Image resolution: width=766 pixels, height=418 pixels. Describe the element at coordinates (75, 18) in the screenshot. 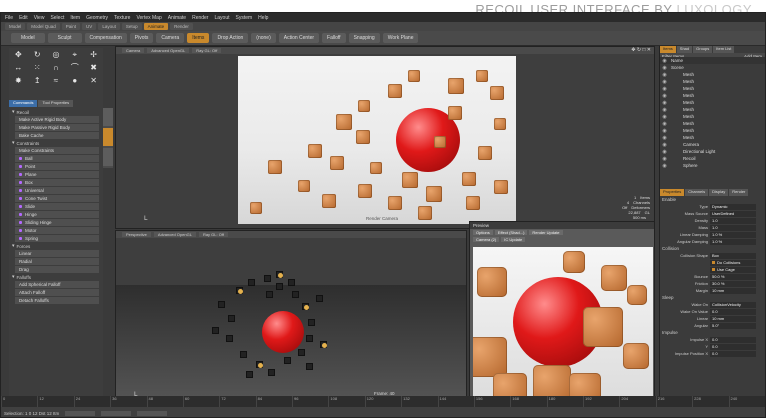

I see `menu-item: Item` at that location.